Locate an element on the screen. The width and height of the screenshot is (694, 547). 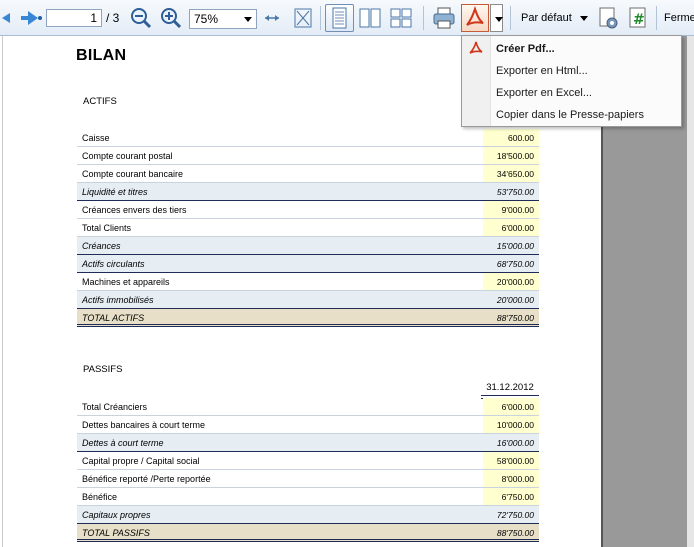
row-value: 9'000.00 is located at coordinates (511, 209).